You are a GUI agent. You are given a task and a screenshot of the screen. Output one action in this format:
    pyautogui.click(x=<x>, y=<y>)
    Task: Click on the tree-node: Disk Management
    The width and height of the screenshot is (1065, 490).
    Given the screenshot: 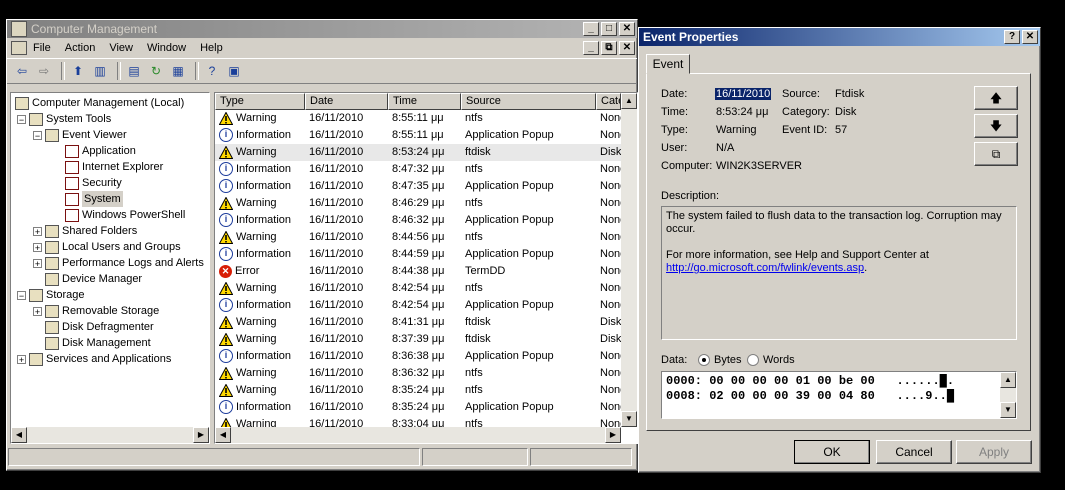 What is the action you would take?
    pyautogui.click(x=98, y=343)
    